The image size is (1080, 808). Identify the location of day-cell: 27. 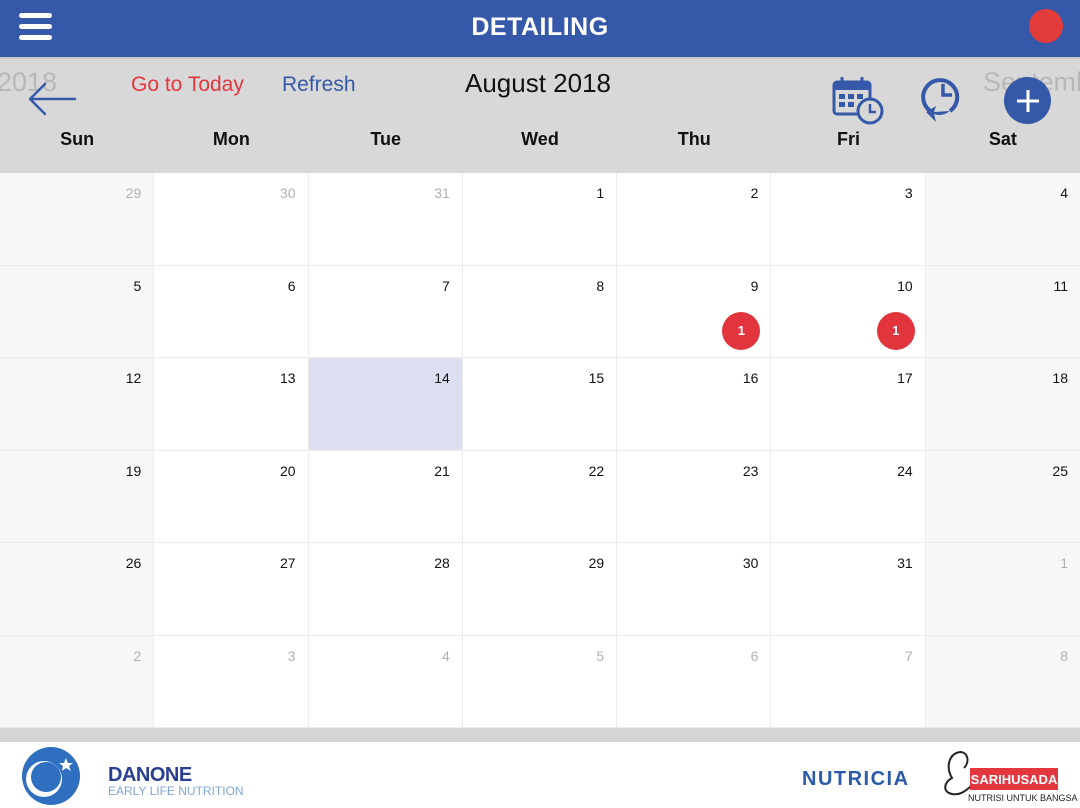
(231, 589).